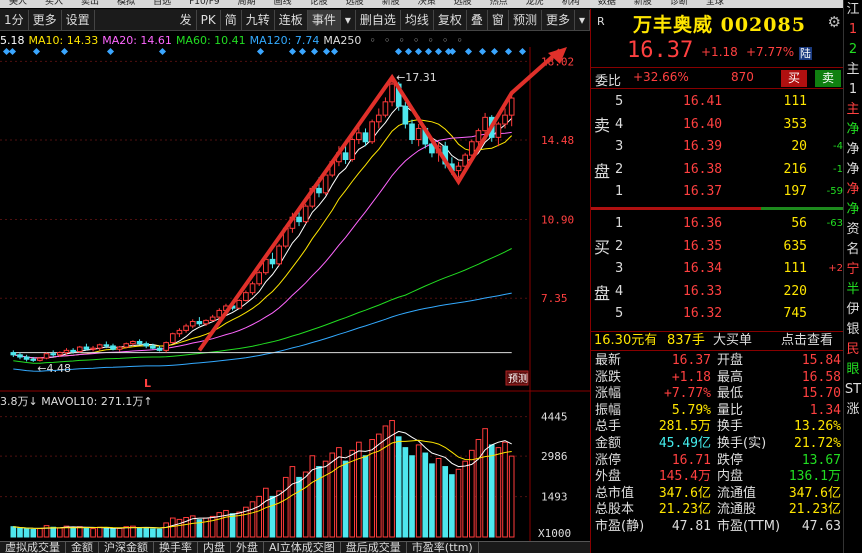 The image size is (862, 553). What do you see at coordinates (126, 547) in the screenshot?
I see `indicator-tab-2: 沪深金额` at bounding box center [126, 547].